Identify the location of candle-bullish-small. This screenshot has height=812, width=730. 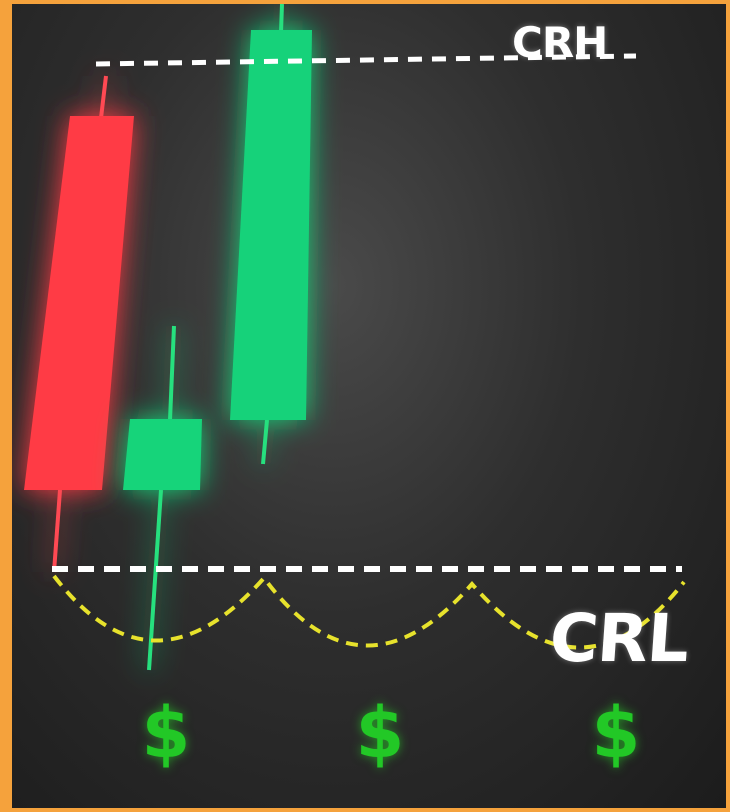
(162, 498).